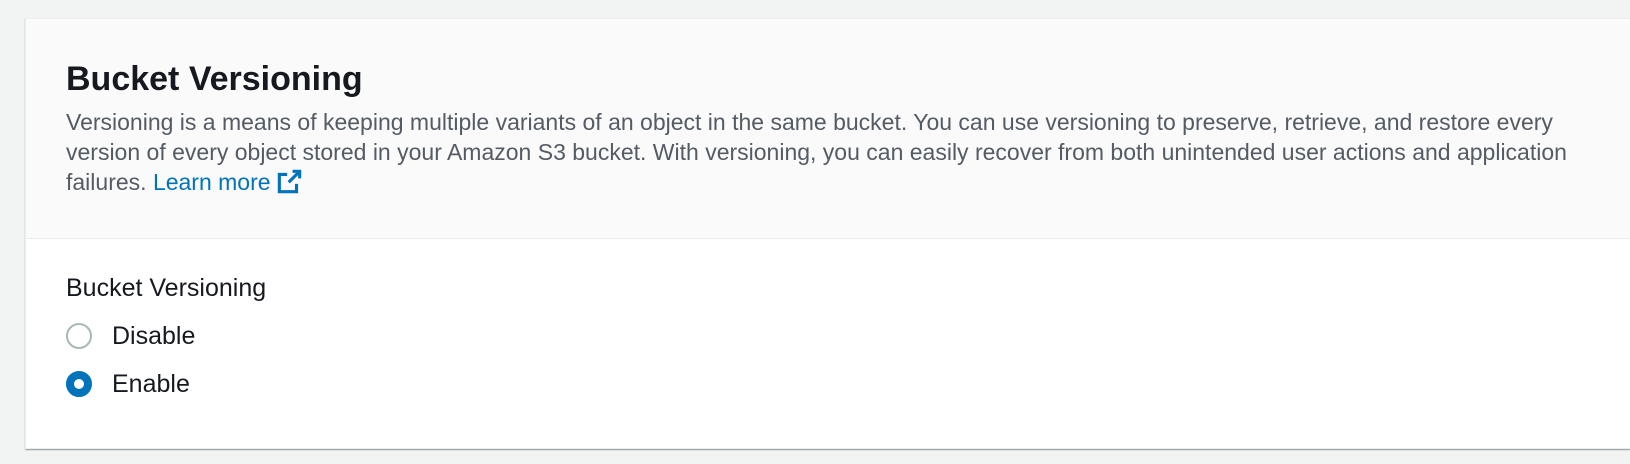 The height and width of the screenshot is (464, 1630). I want to click on learn-more-link: Learn more, so click(227, 182).